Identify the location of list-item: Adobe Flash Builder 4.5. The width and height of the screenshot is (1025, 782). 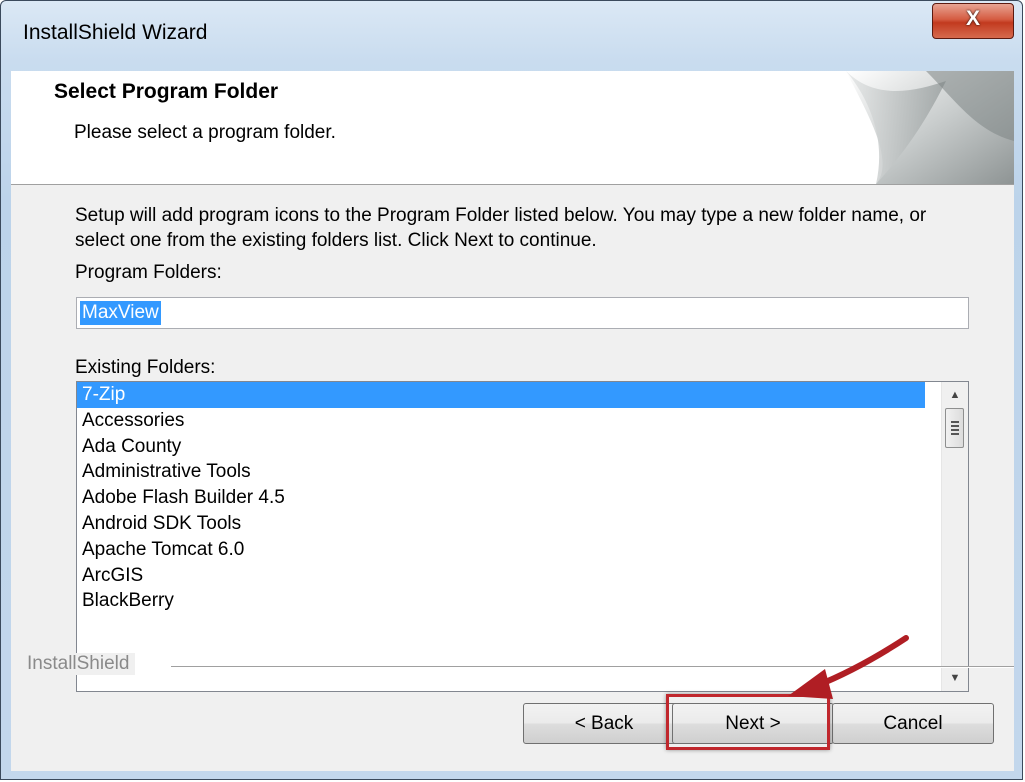
(501, 498).